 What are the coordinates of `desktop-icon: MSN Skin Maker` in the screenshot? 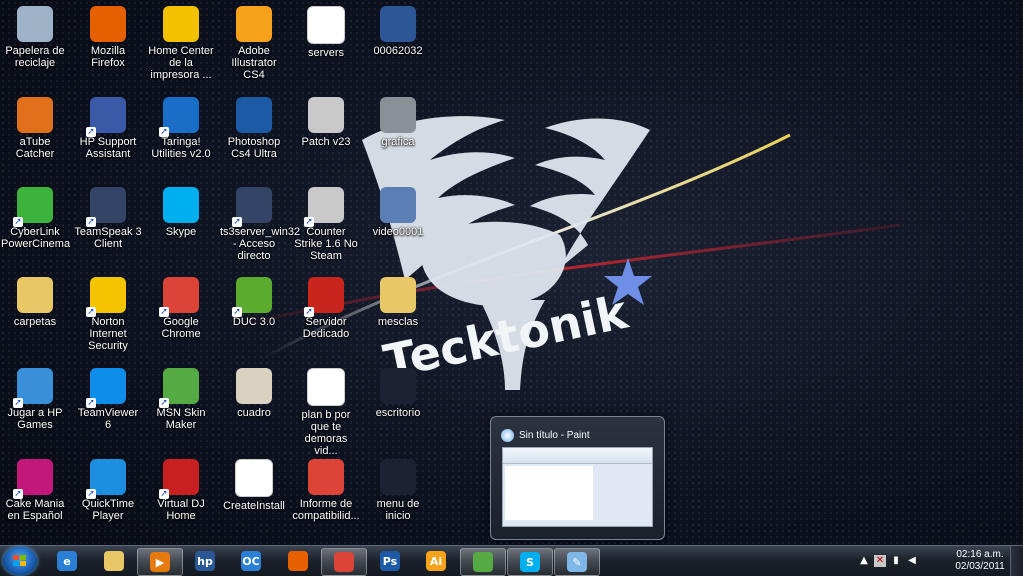 It's located at (181, 399).